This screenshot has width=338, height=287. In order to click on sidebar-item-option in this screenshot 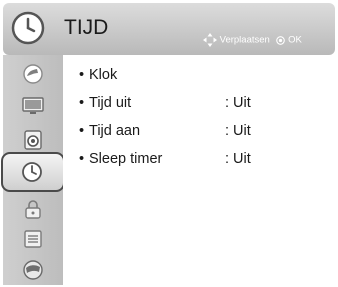, I will do `click(33, 239)`.